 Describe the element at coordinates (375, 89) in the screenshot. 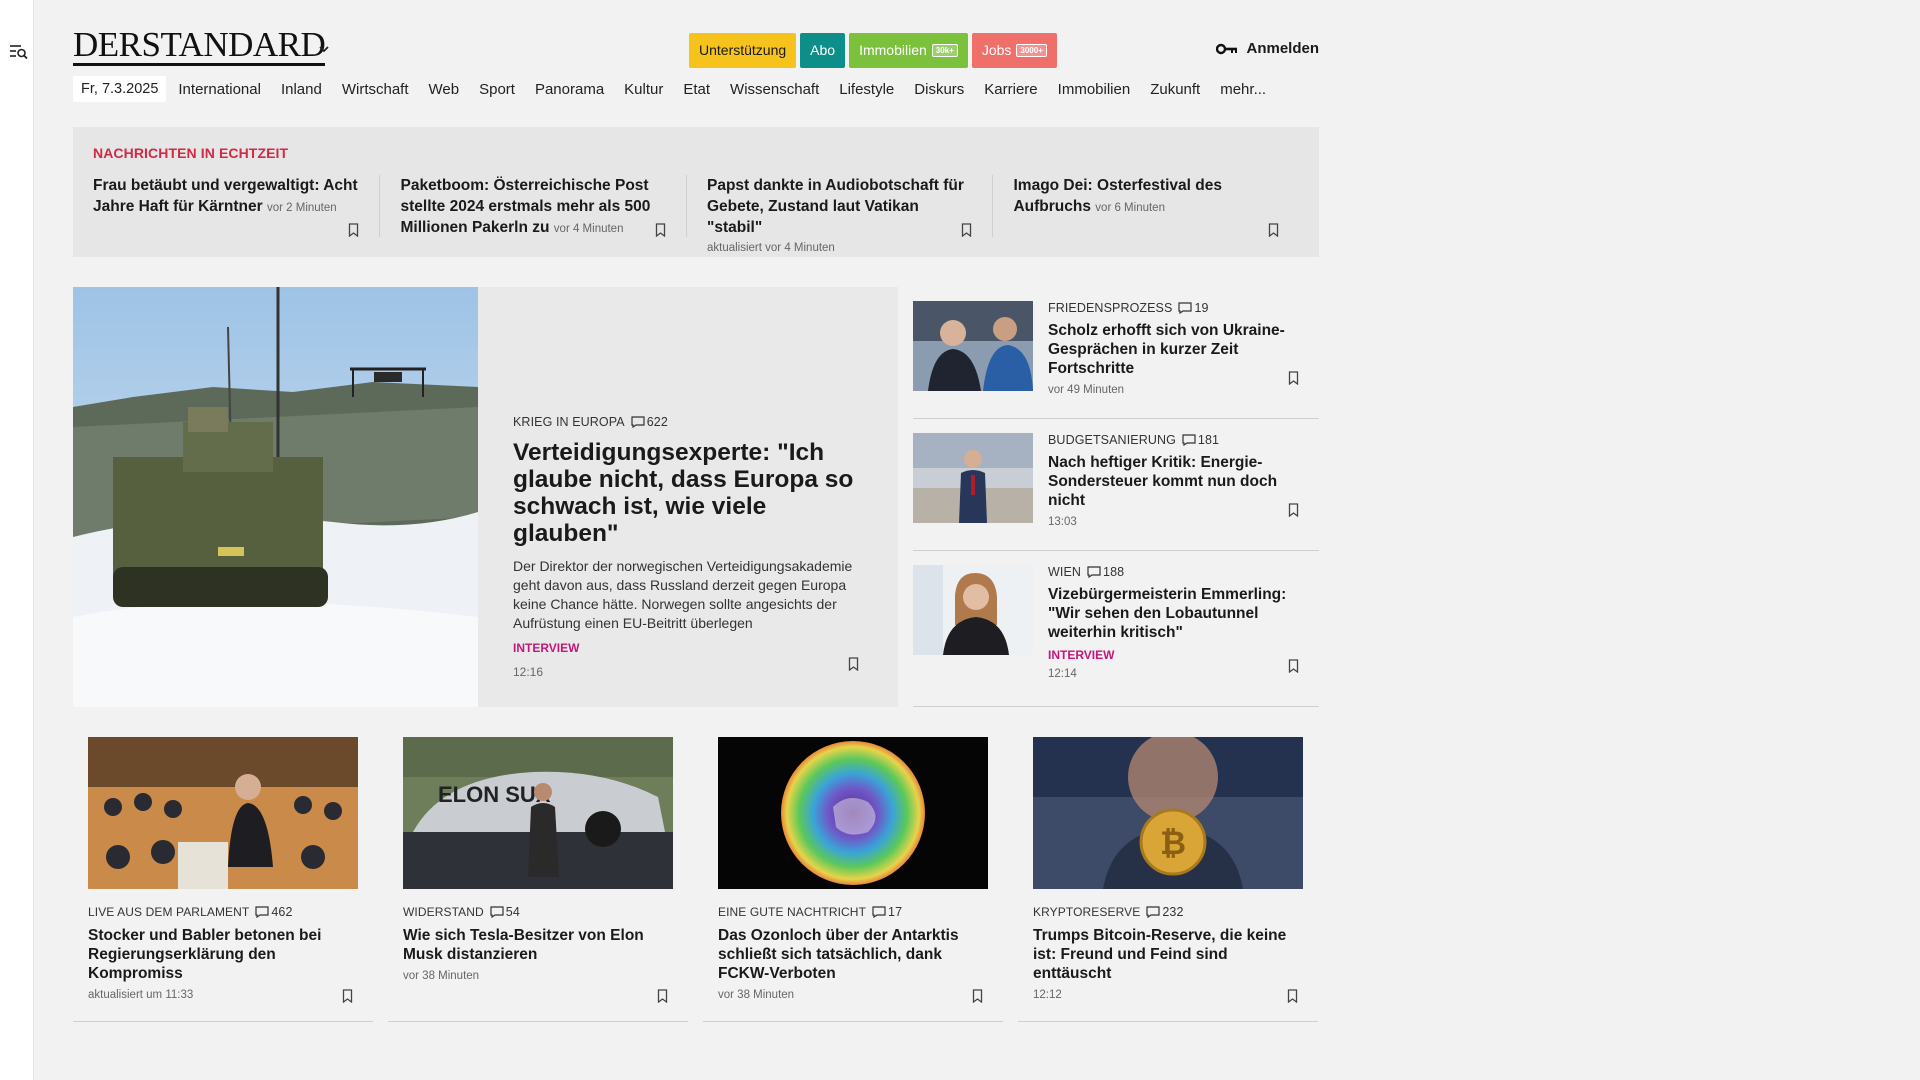

I see `nav-item-wirtschaft: Wirtschaft` at that location.